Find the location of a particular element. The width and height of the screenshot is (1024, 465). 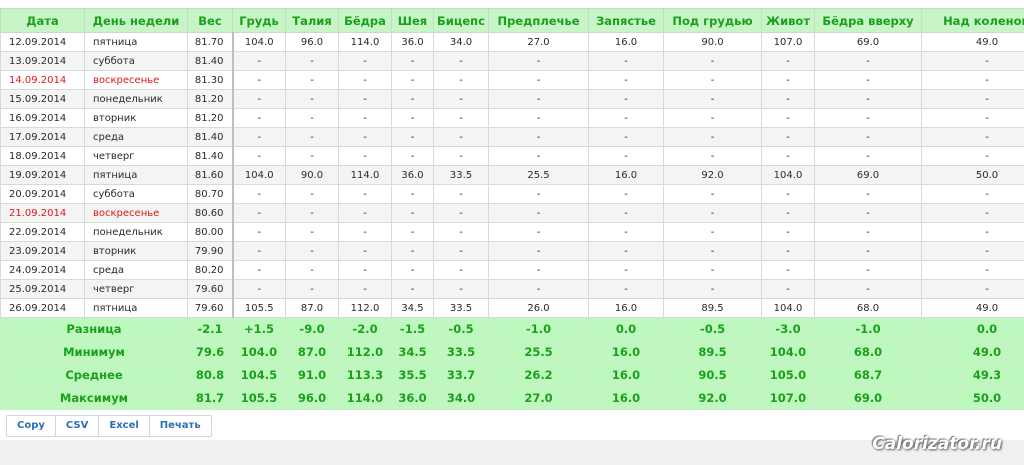

column-header-underbust: Под грудью is located at coordinates (712, 20).